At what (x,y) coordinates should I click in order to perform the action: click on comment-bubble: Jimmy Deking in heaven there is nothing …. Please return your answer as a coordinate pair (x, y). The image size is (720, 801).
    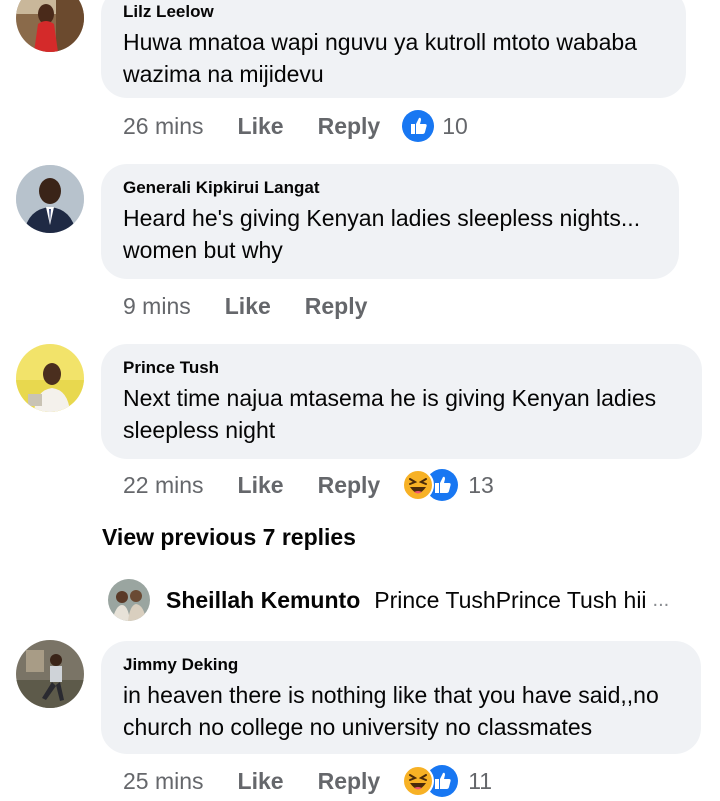
    Looking at the image, I should click on (401, 697).